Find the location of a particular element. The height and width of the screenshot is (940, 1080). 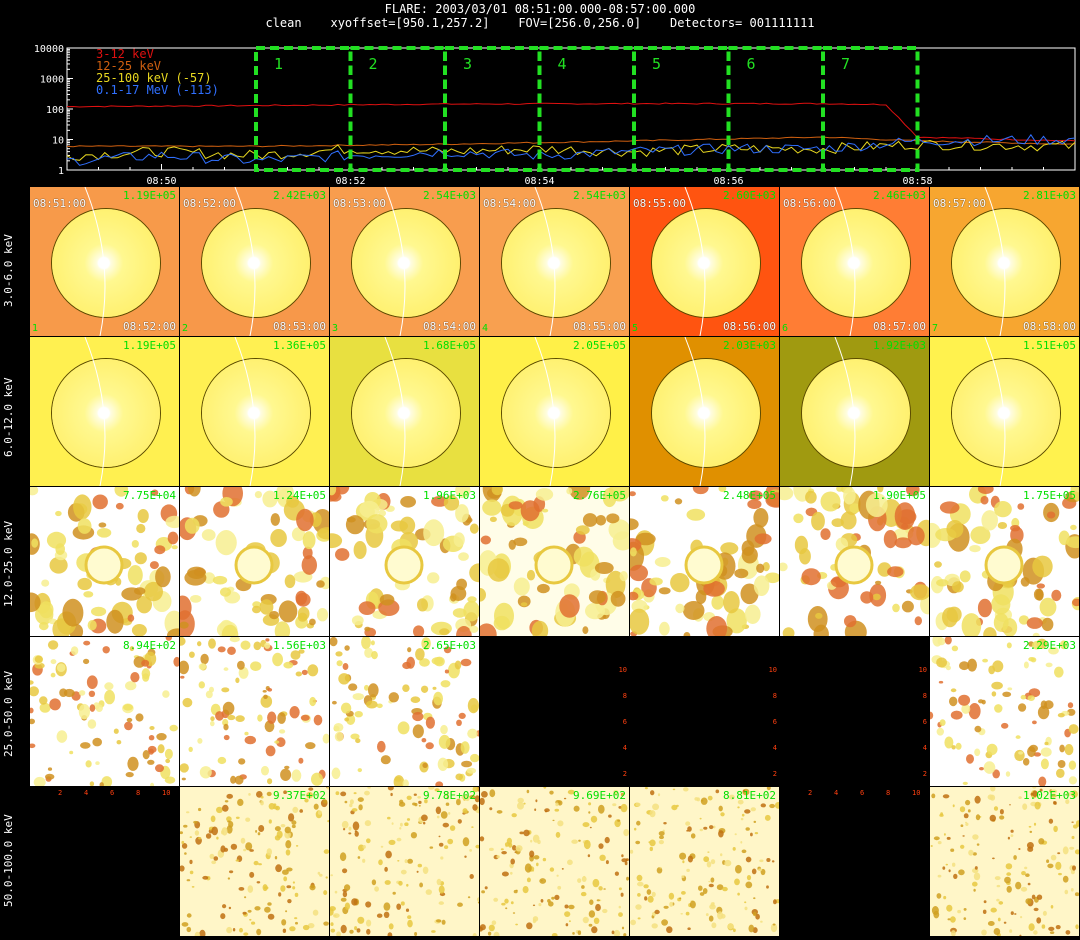

frame-end-time: 08:53:00 is located at coordinates (299, 326).